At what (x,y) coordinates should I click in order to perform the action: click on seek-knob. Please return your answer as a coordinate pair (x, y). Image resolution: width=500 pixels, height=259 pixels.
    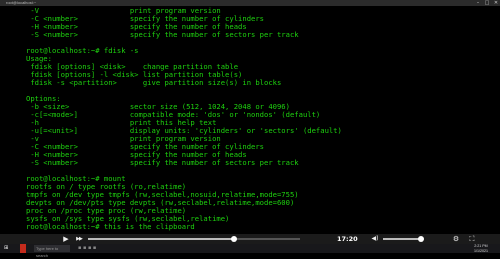
    Looking at the image, I should click on (234, 239).